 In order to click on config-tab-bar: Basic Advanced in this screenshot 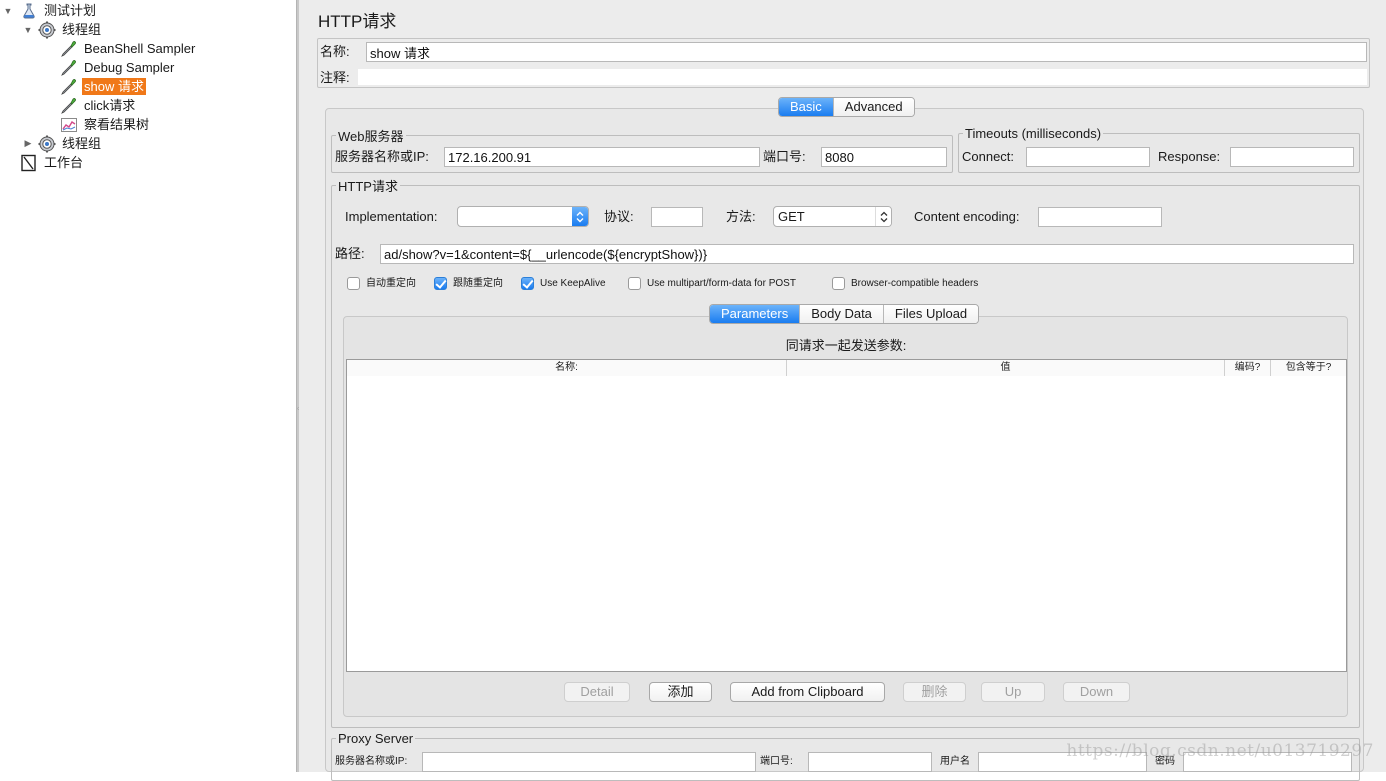, I will do `click(846, 107)`.